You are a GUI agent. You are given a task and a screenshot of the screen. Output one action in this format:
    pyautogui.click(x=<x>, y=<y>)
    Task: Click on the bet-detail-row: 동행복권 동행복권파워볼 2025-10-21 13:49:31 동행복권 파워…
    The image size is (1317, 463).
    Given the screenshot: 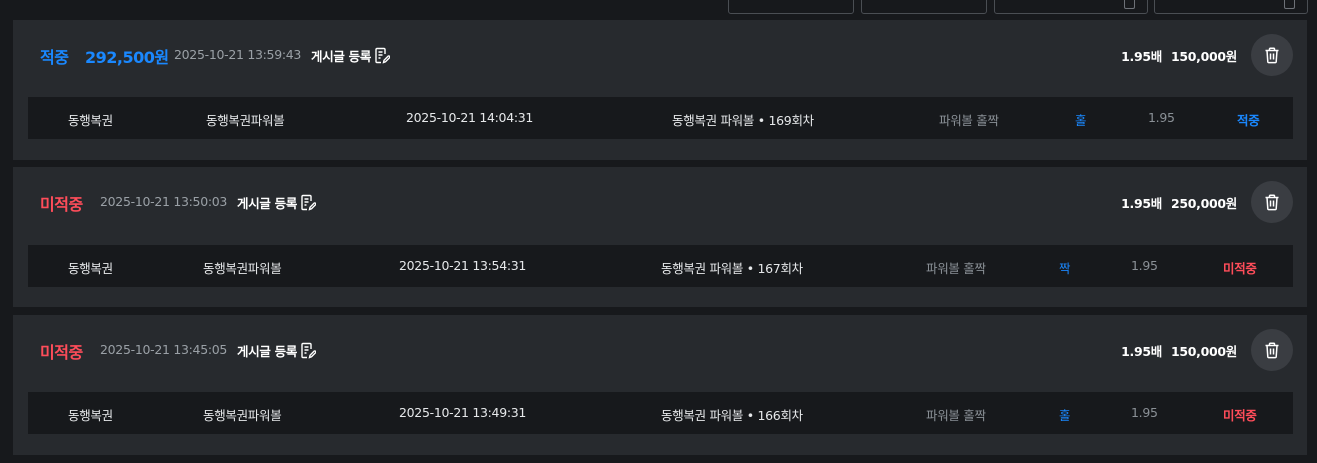 What is the action you would take?
    pyautogui.click(x=660, y=413)
    